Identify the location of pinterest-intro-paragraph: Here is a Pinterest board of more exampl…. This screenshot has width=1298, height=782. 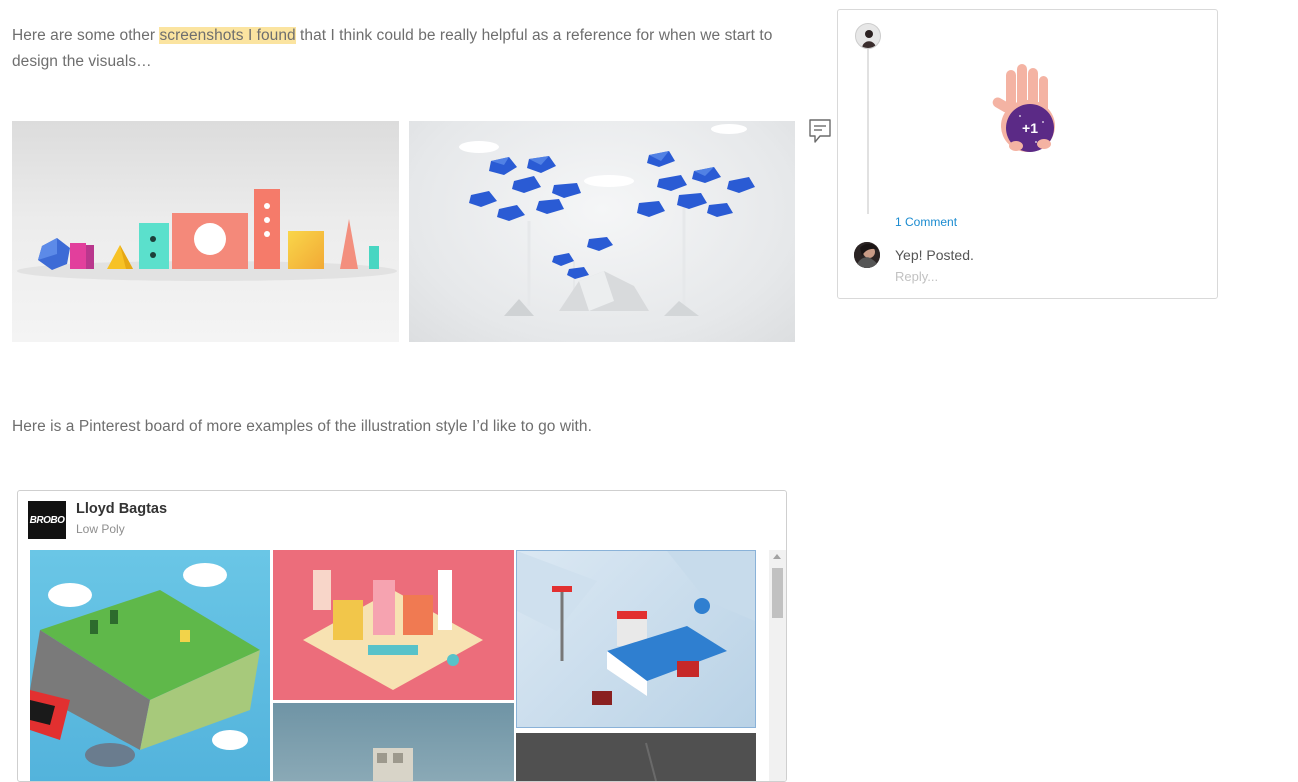
(302, 426).